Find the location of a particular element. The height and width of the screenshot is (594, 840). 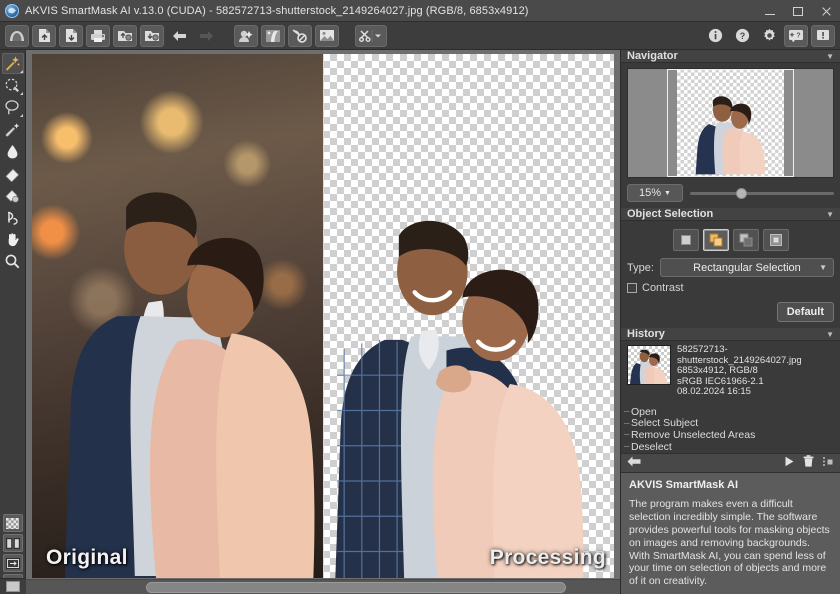

selection-type-dropdown: Rectangular Selection ▼ is located at coordinates (746, 267).